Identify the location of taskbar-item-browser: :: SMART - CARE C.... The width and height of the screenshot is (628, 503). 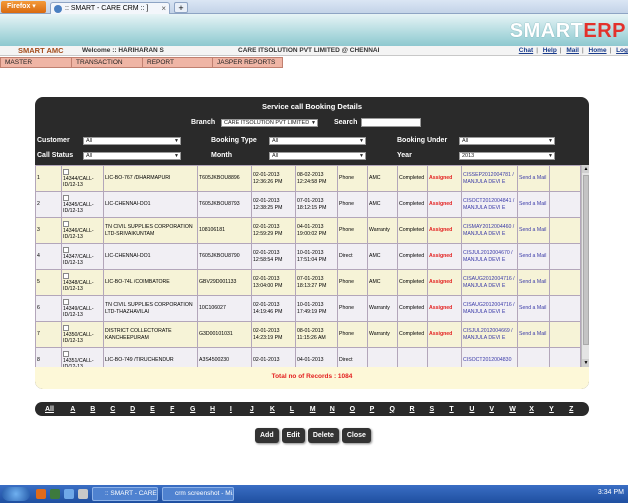
(125, 494).